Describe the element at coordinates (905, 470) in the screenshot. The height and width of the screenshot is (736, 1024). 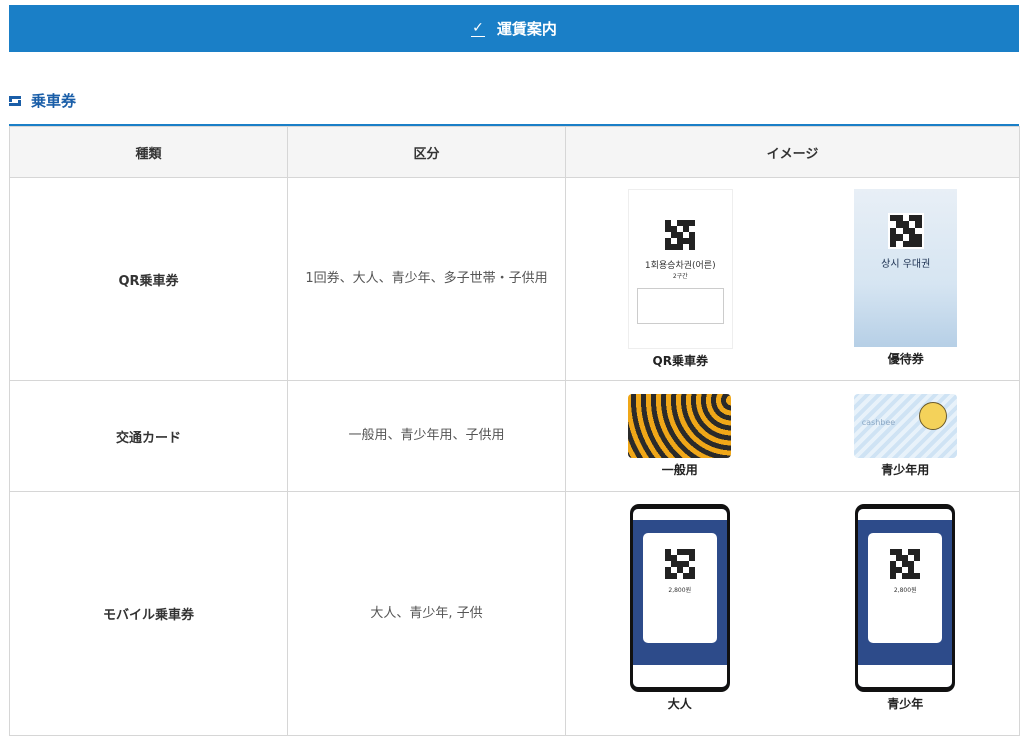
I see `image-caption: 青少年用` at that location.